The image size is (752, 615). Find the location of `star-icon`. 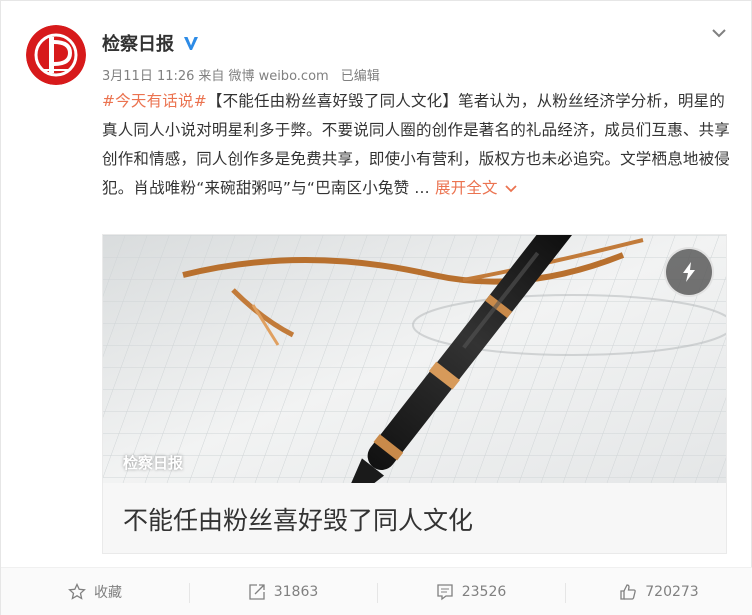

star-icon is located at coordinates (77, 591).